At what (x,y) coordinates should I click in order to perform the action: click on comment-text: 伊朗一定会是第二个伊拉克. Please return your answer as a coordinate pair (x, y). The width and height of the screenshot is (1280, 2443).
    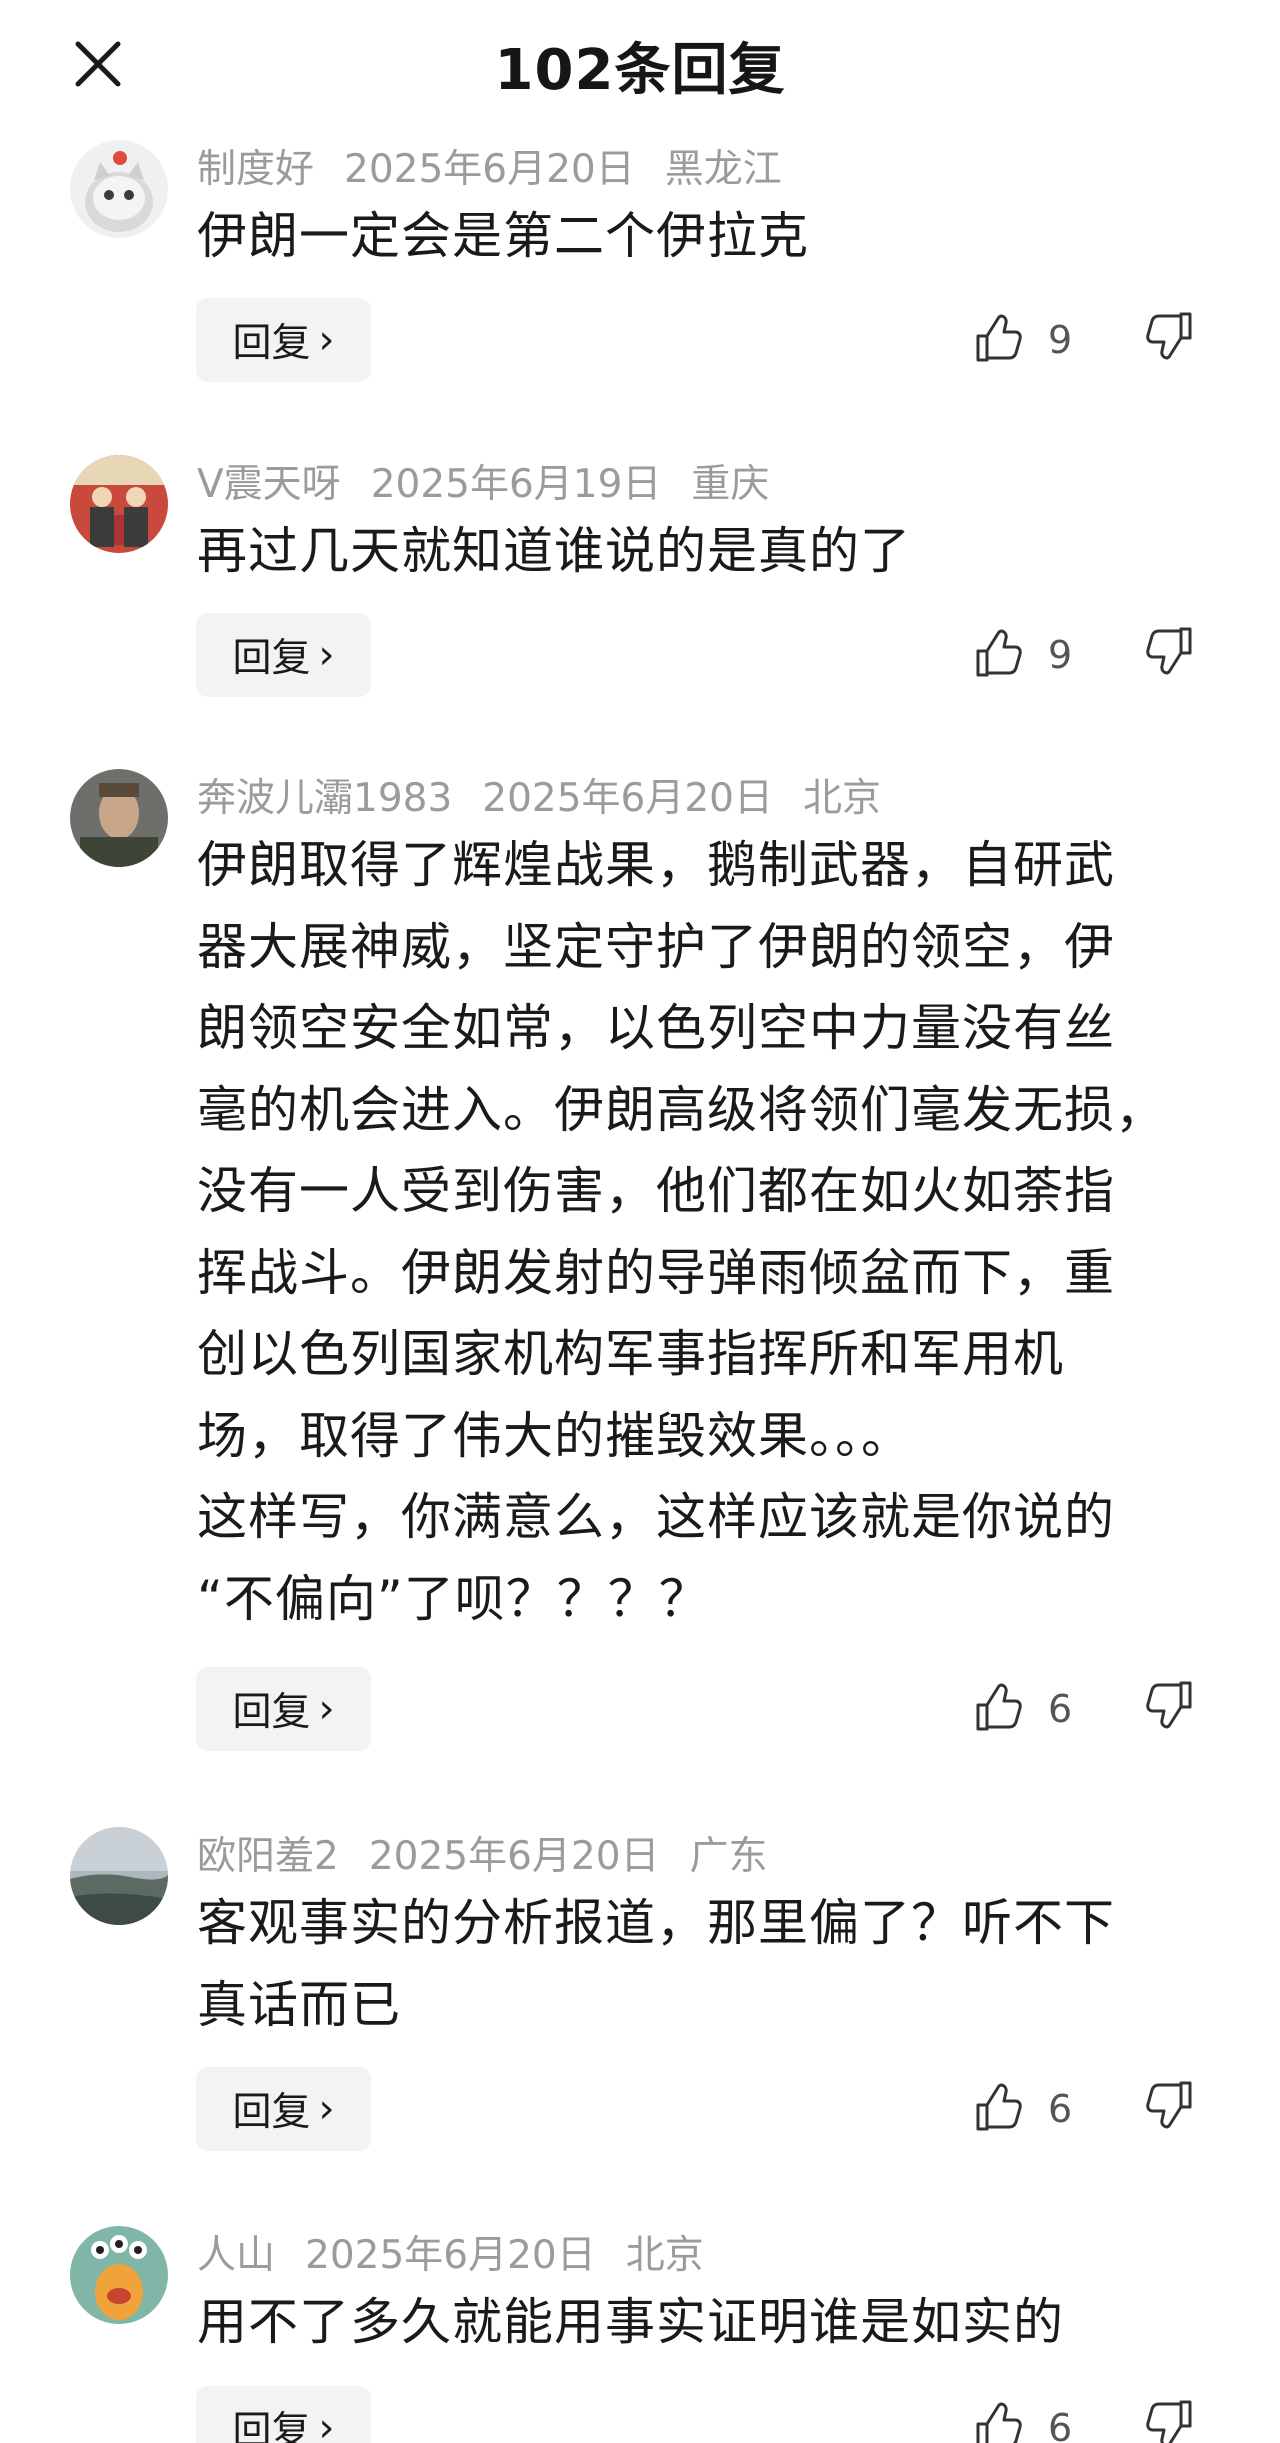
    Looking at the image, I should click on (707, 237).